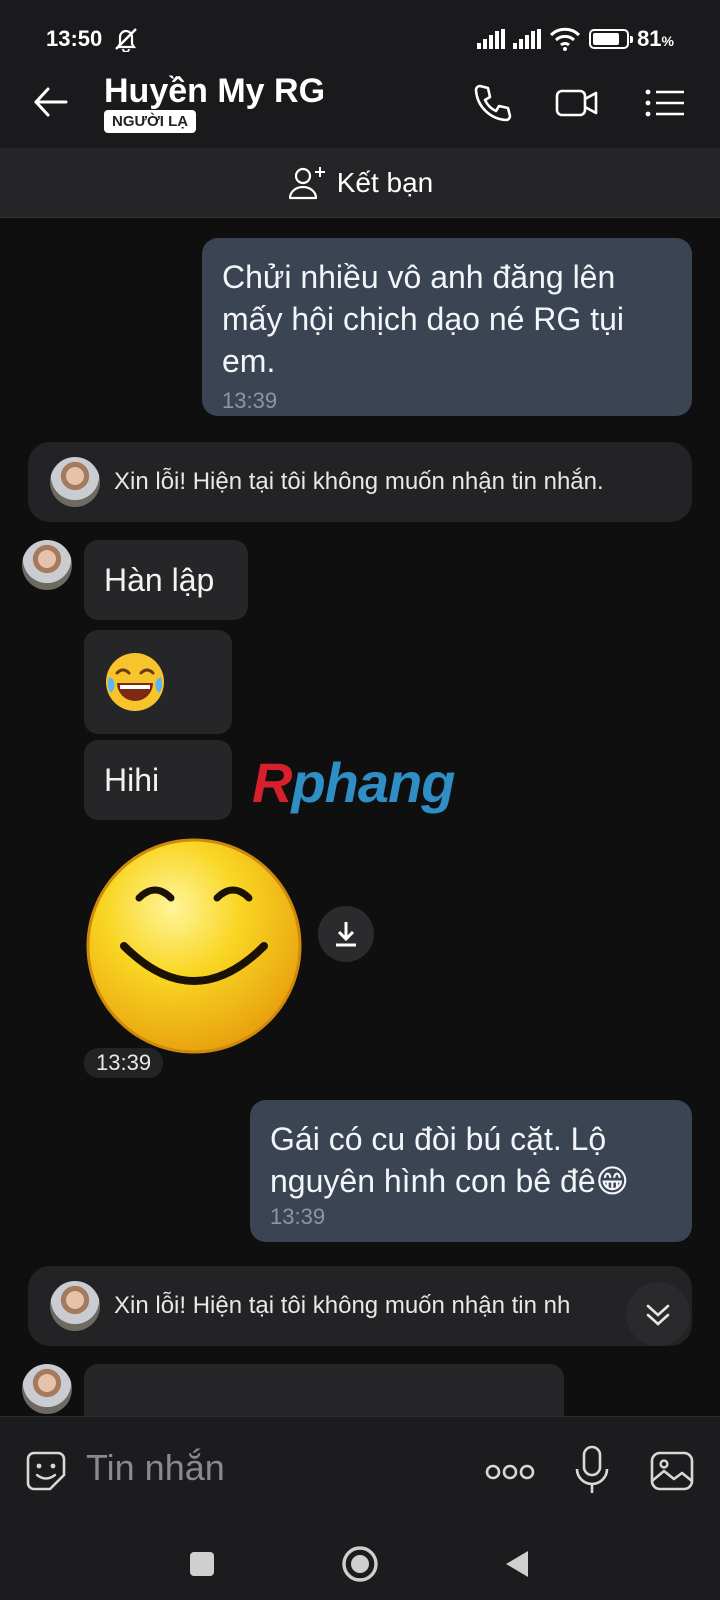  I want to click on battery-icon, so click(611, 39).